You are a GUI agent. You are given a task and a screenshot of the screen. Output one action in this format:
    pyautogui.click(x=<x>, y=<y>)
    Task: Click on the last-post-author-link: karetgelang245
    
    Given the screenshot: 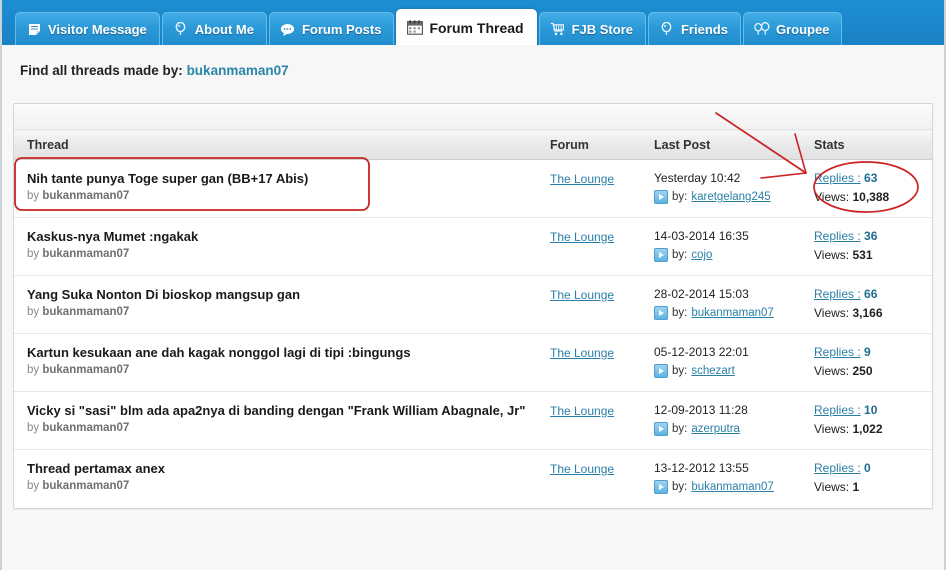 What is the action you would take?
    pyautogui.click(x=730, y=197)
    